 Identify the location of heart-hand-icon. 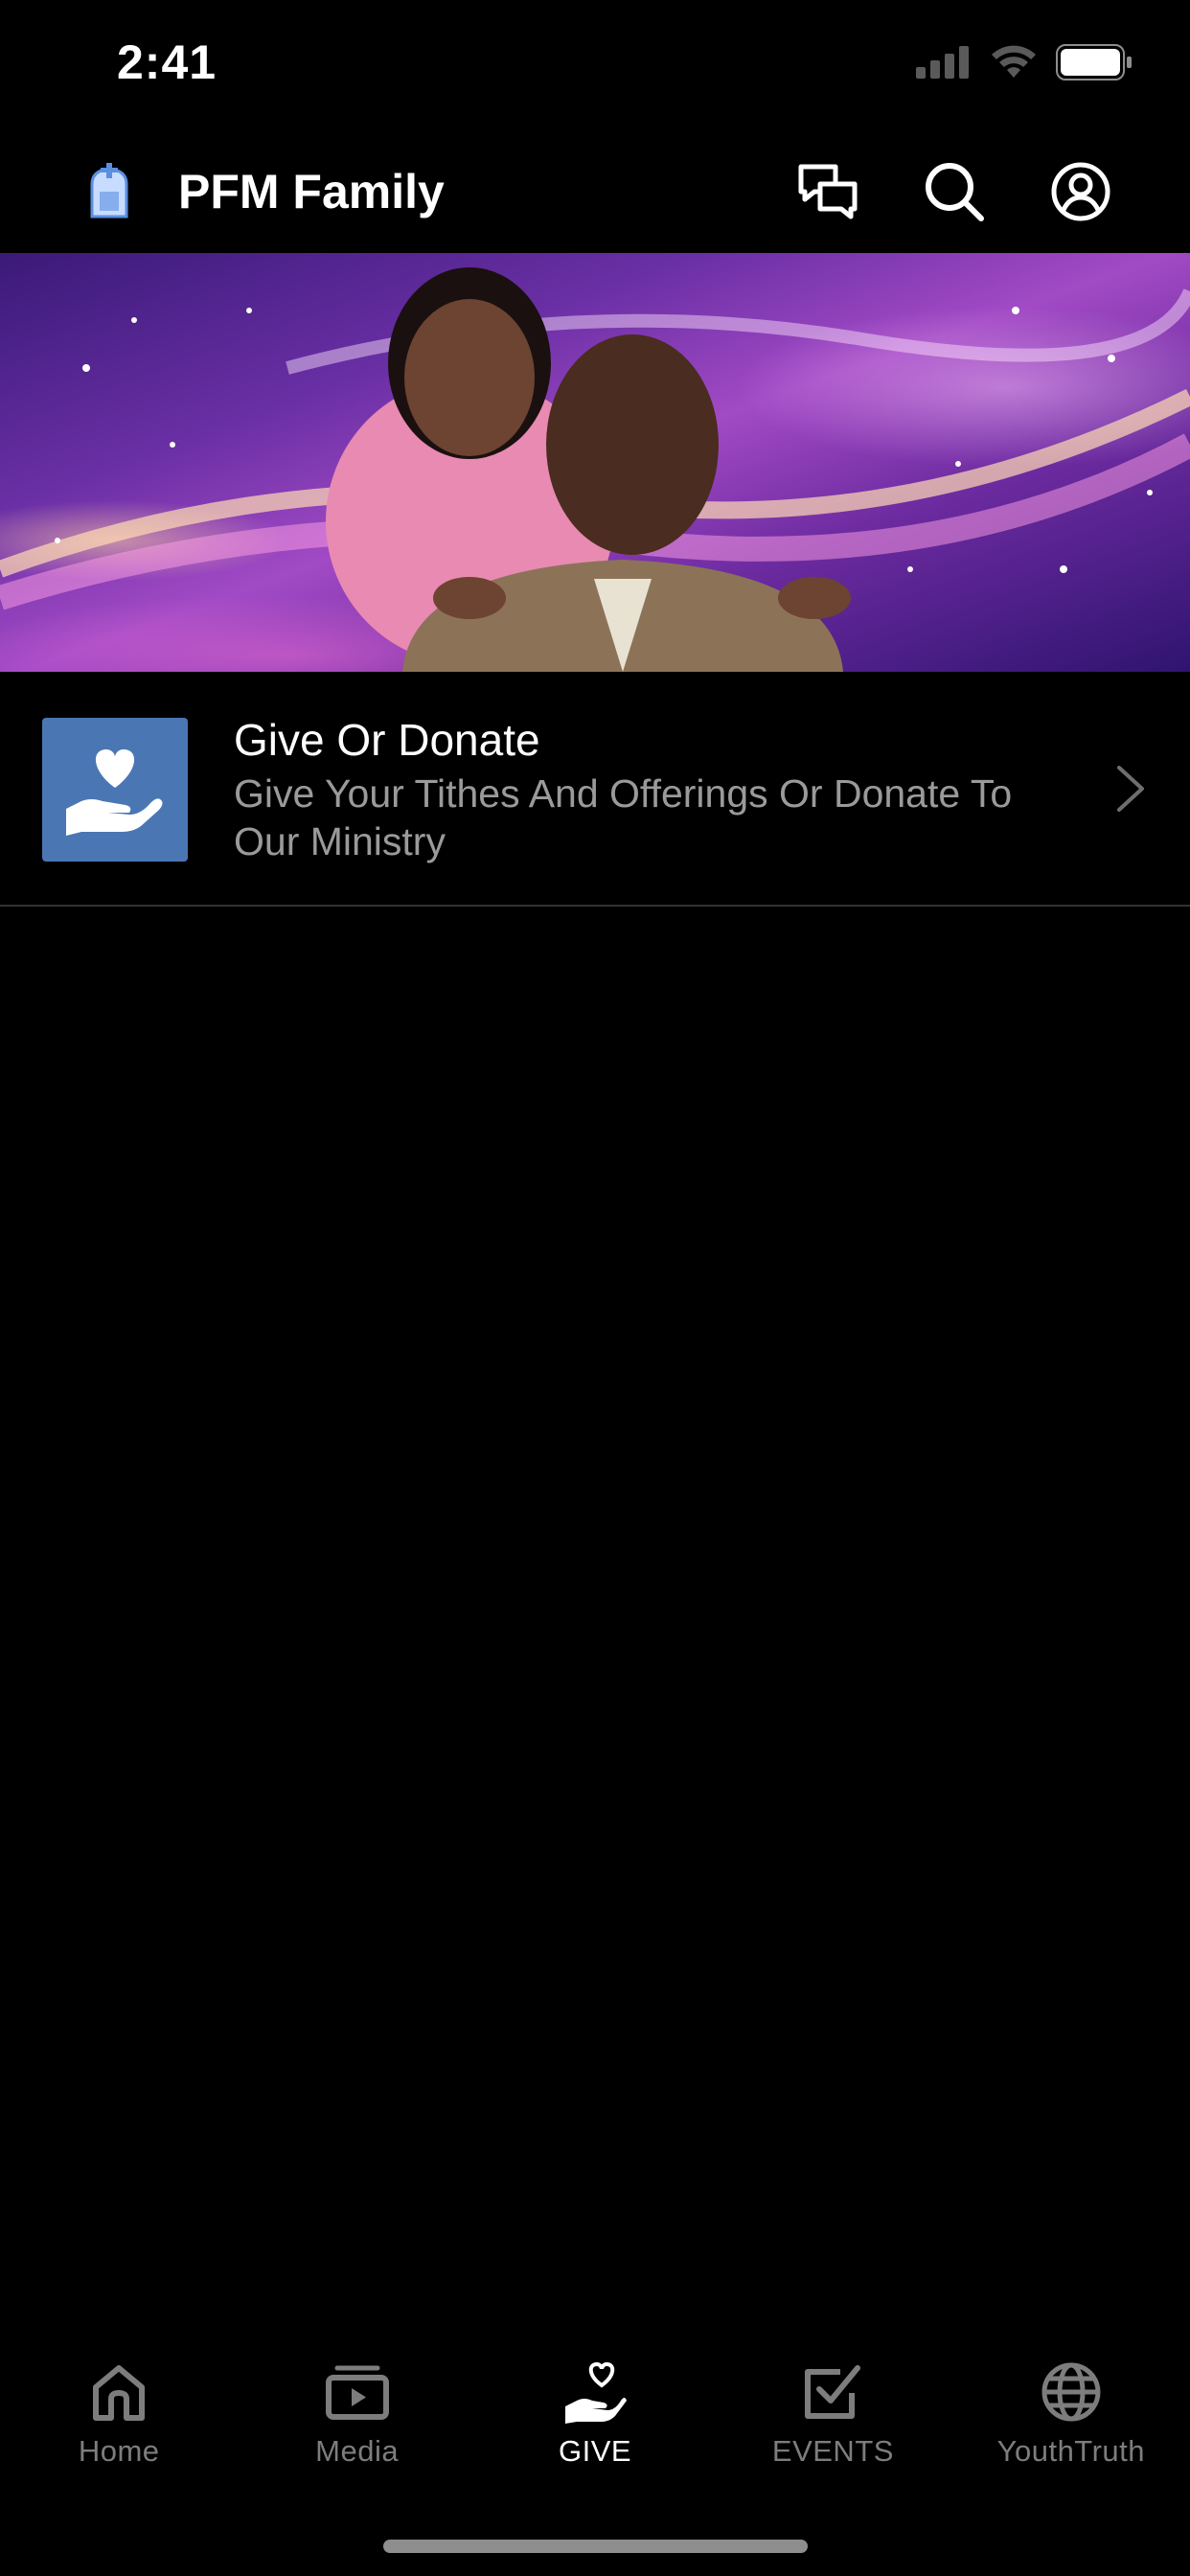
(115, 792).